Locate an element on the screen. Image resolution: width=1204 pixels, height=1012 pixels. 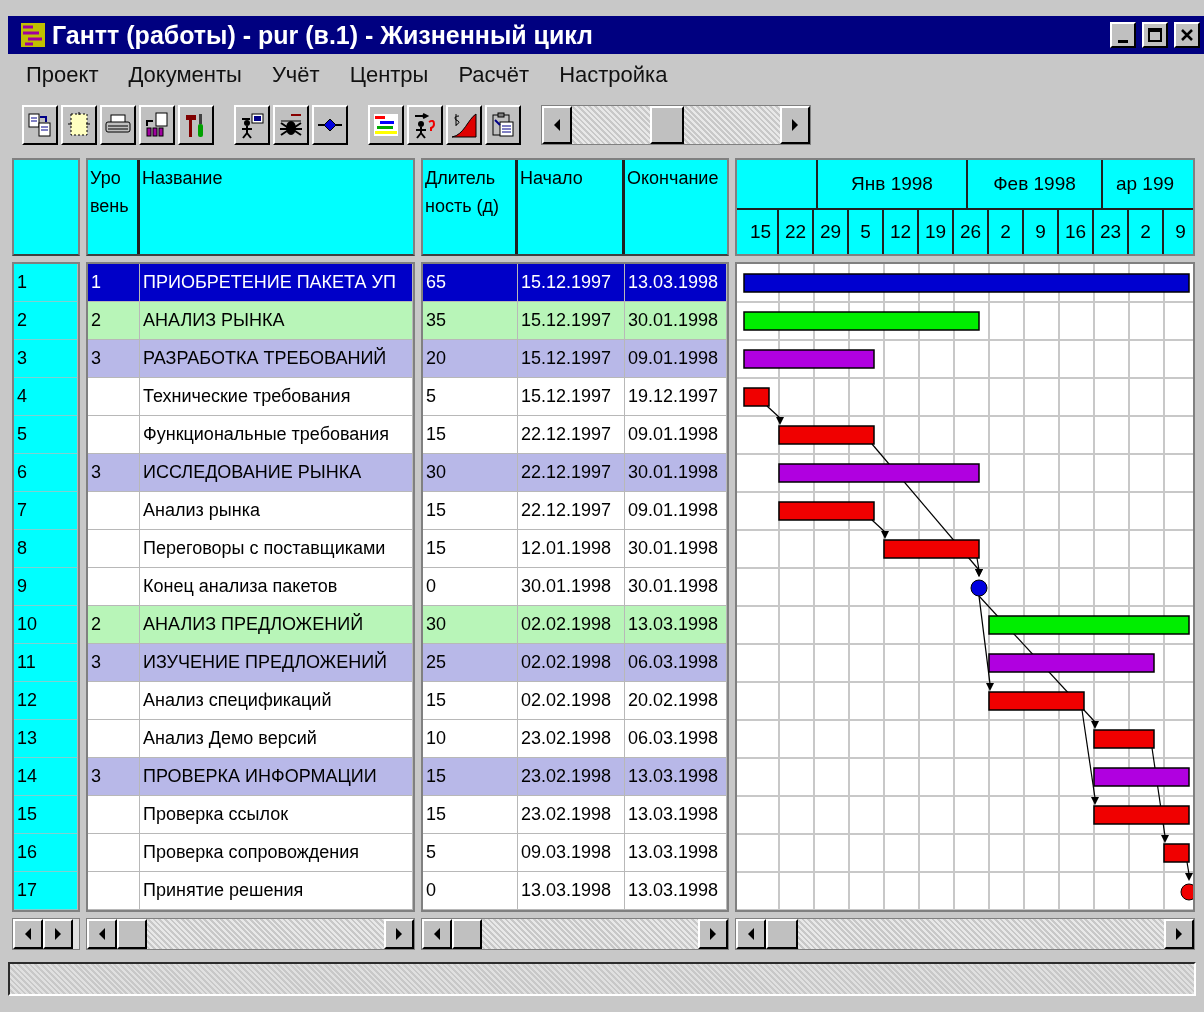
left-arrow-icon is located at coordinates (102, 934).